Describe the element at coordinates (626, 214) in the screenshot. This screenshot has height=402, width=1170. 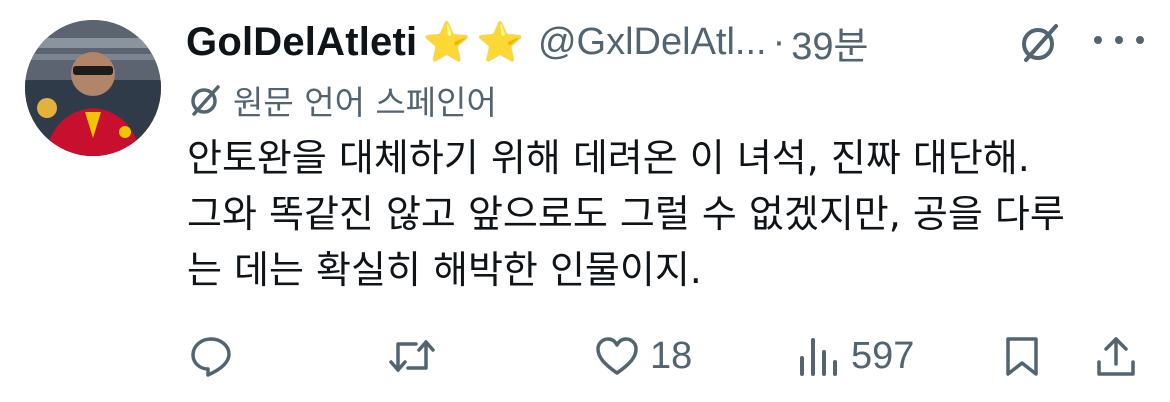
I see `tweet-line: 그와 똑같진 않고 앞으로도 그럴 수 없겠지만, 공을 다루` at that location.